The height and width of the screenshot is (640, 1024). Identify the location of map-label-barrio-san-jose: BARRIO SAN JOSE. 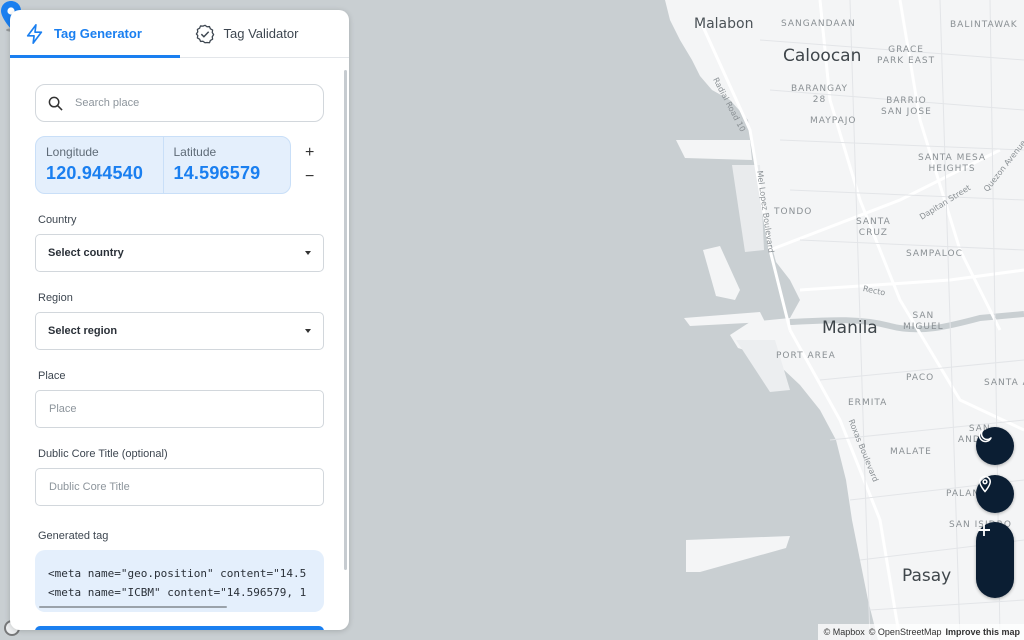
(906, 107).